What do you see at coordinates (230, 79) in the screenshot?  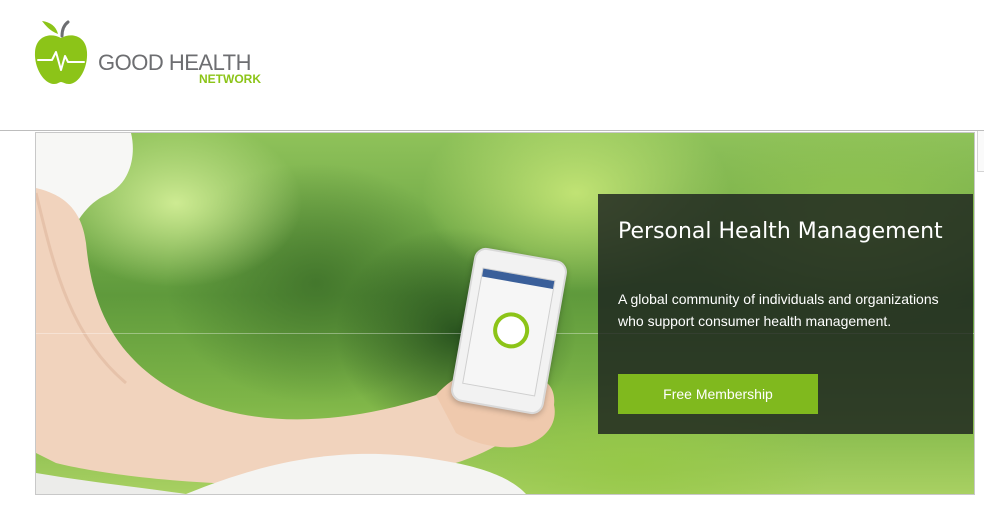 I see `brand-subname: NETWORK` at bounding box center [230, 79].